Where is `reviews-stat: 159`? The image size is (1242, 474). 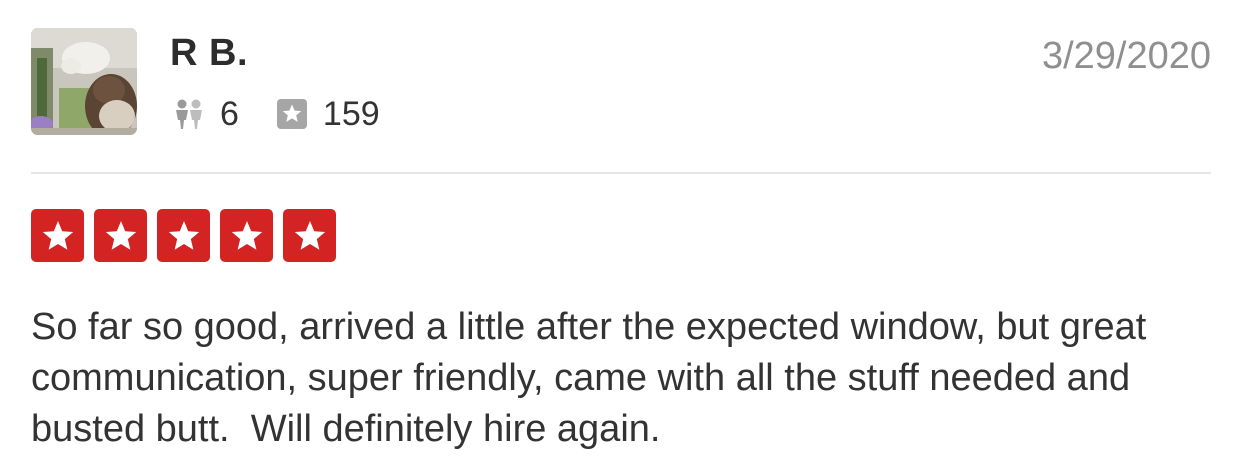
reviews-stat: 159 is located at coordinates (328, 114).